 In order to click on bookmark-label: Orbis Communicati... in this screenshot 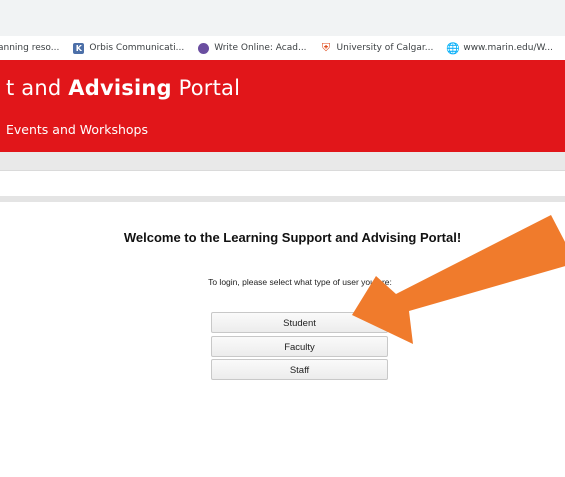, I will do `click(137, 48)`.